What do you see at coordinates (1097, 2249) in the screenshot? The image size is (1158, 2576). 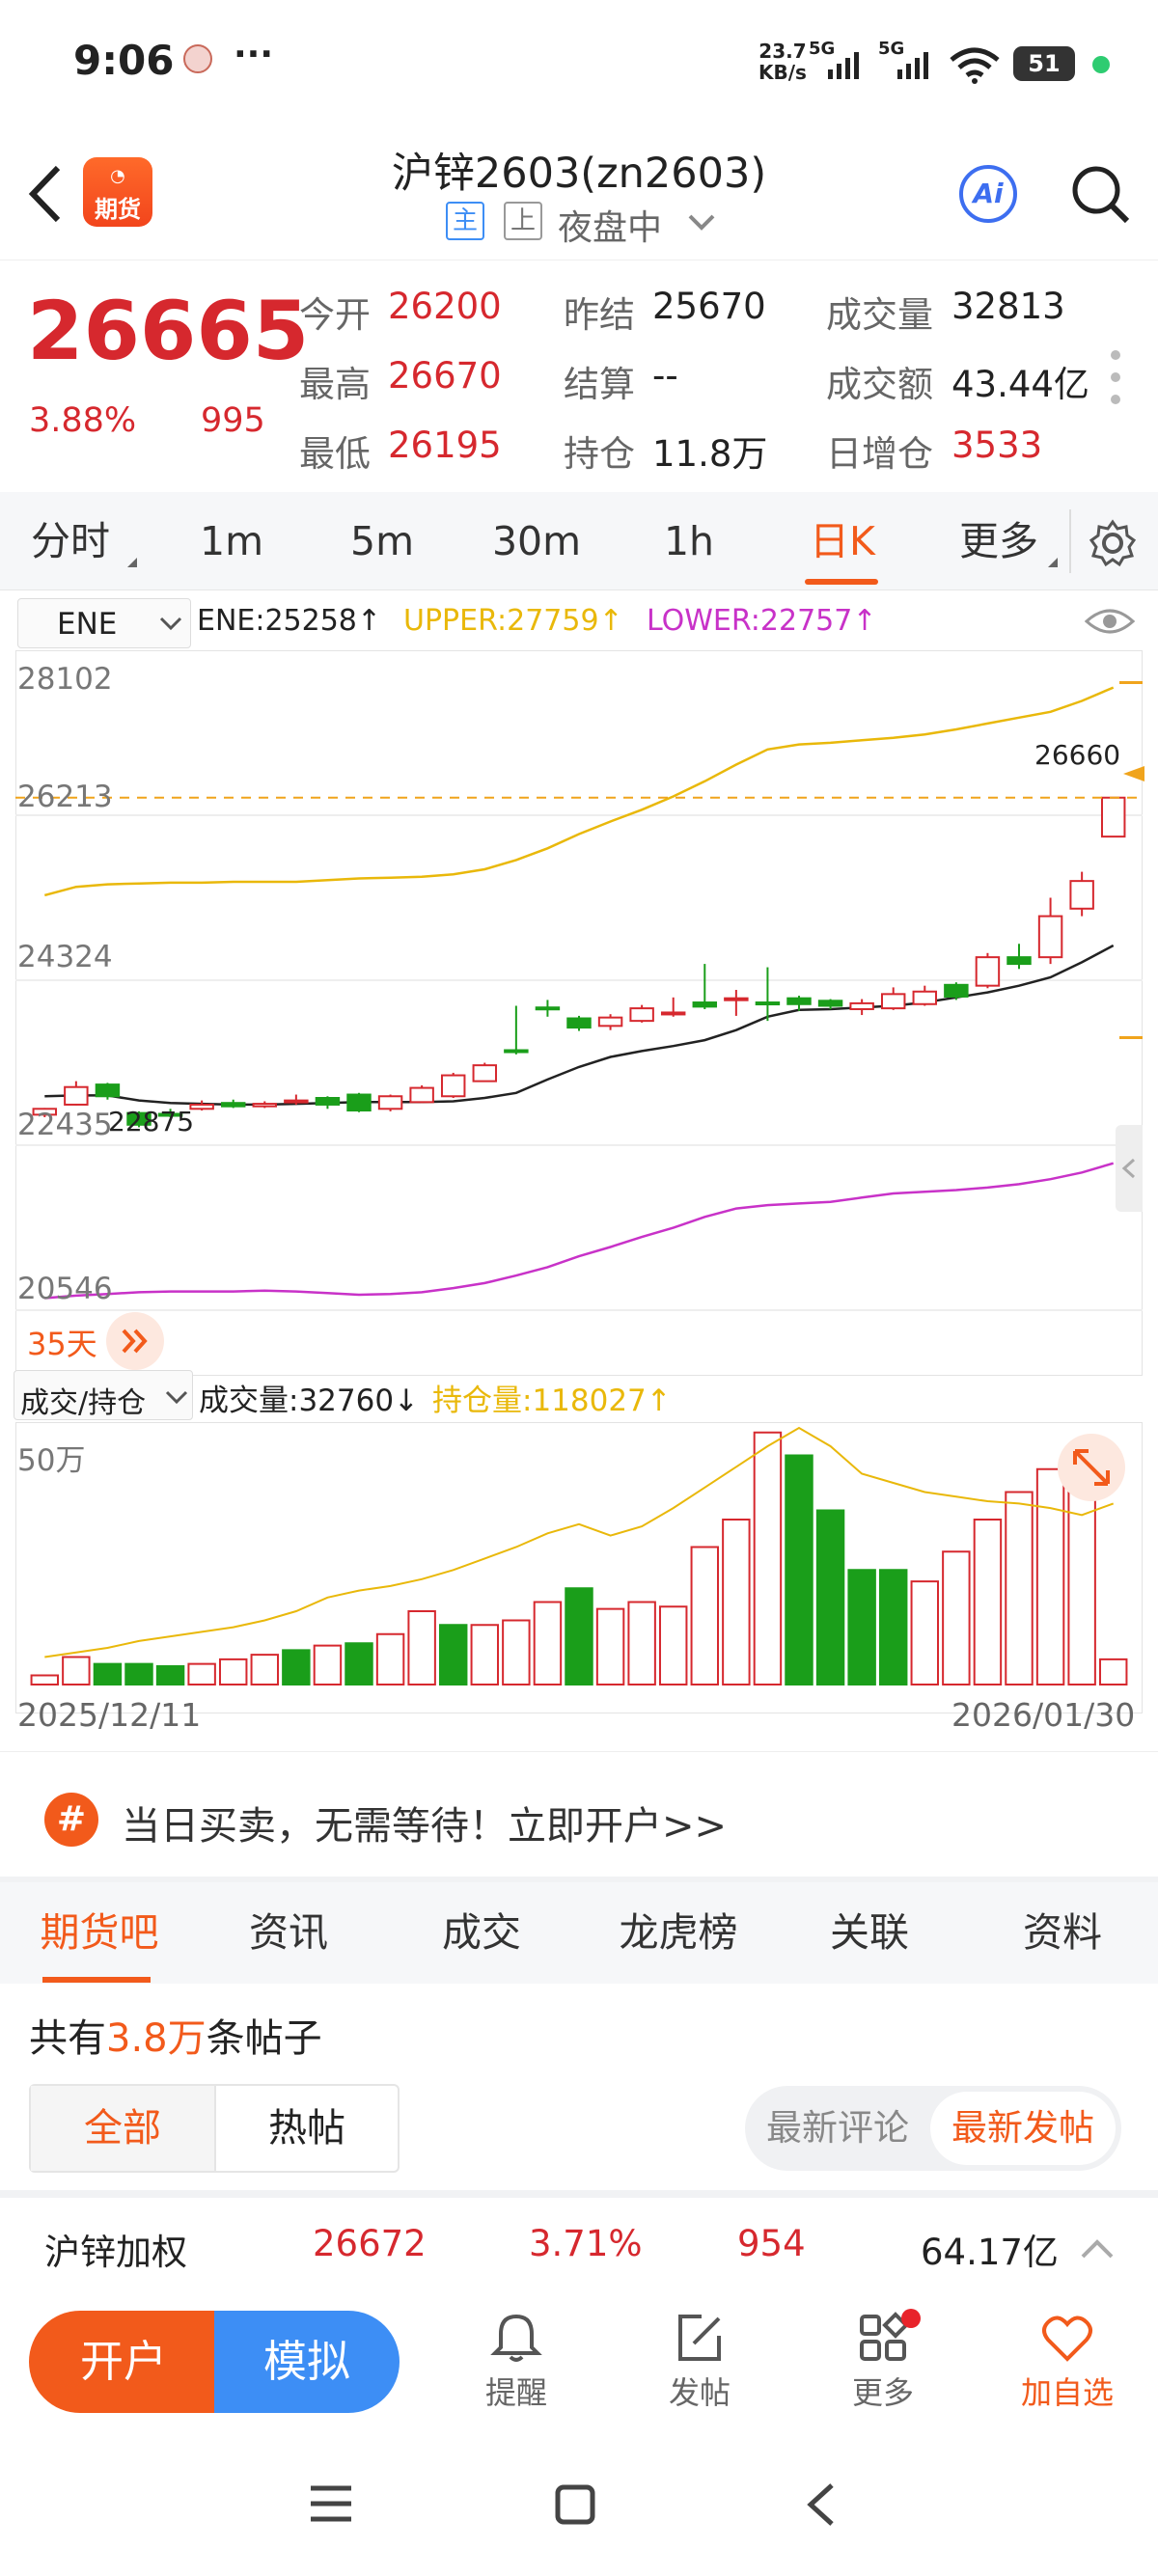 I see `chevron-up-icon` at bounding box center [1097, 2249].